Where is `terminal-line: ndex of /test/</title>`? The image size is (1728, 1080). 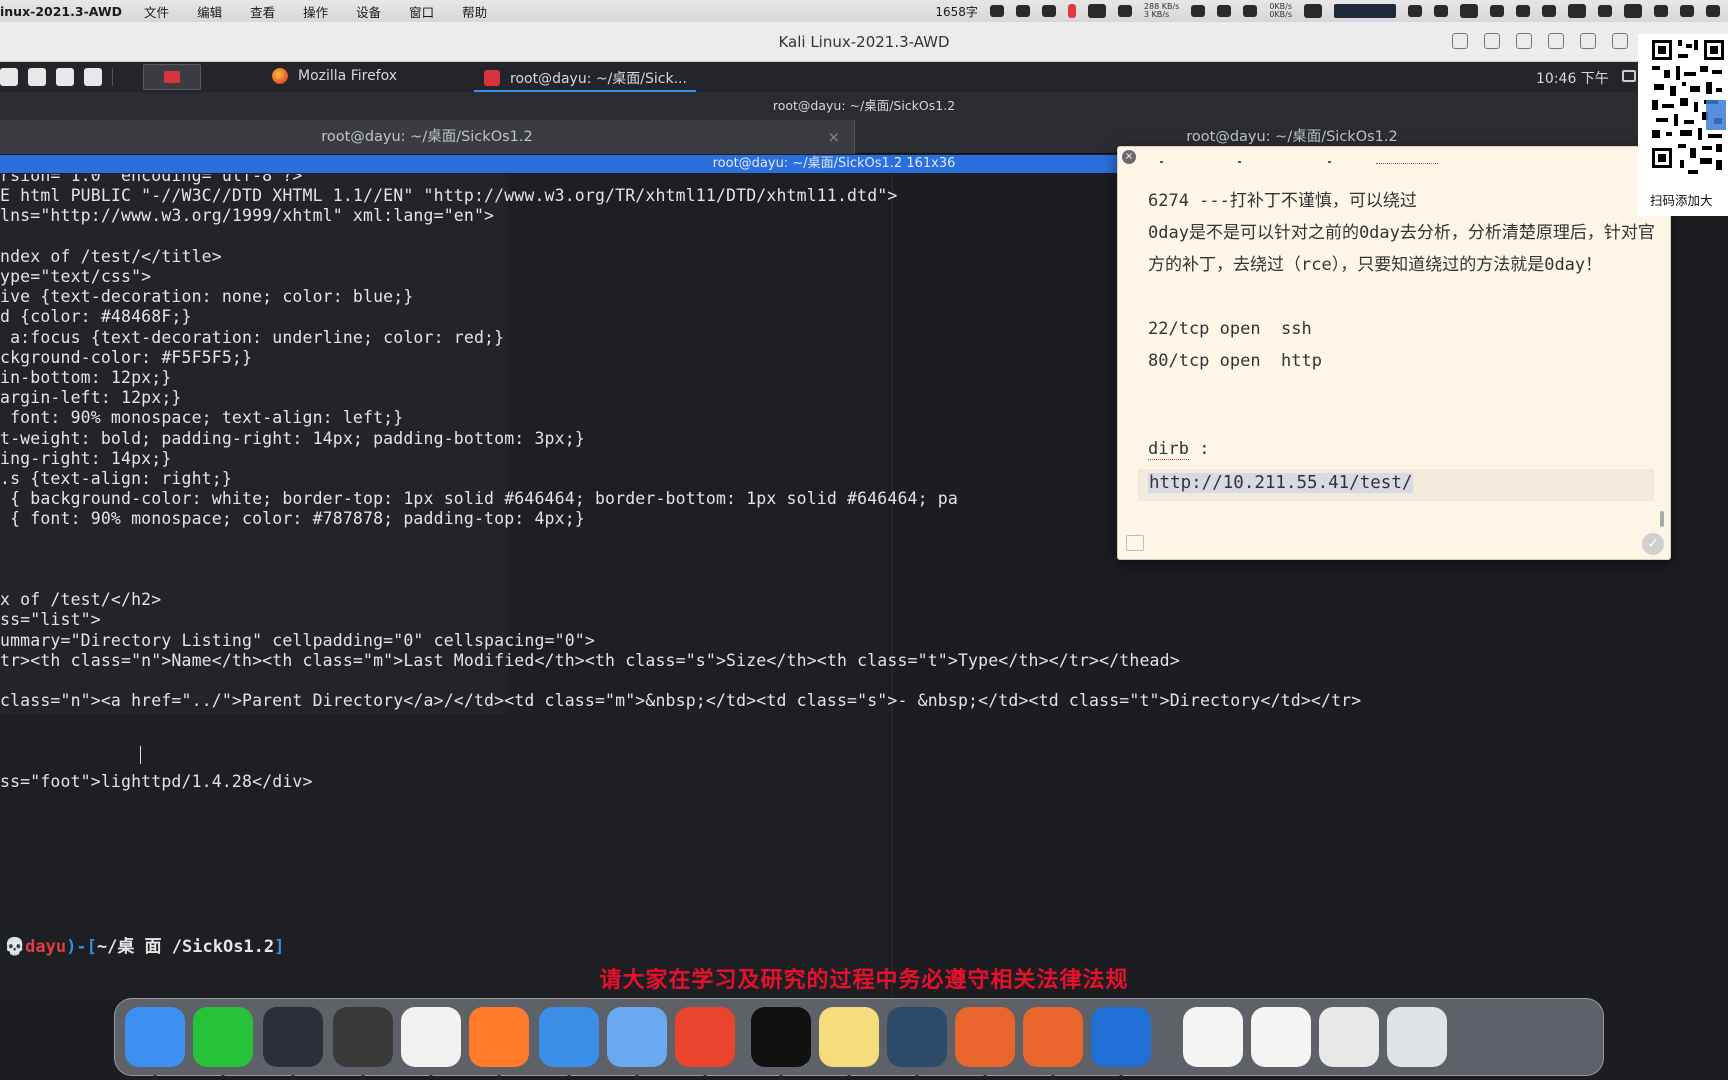 terminal-line: ndex of /test/</title> is located at coordinates (111, 256).